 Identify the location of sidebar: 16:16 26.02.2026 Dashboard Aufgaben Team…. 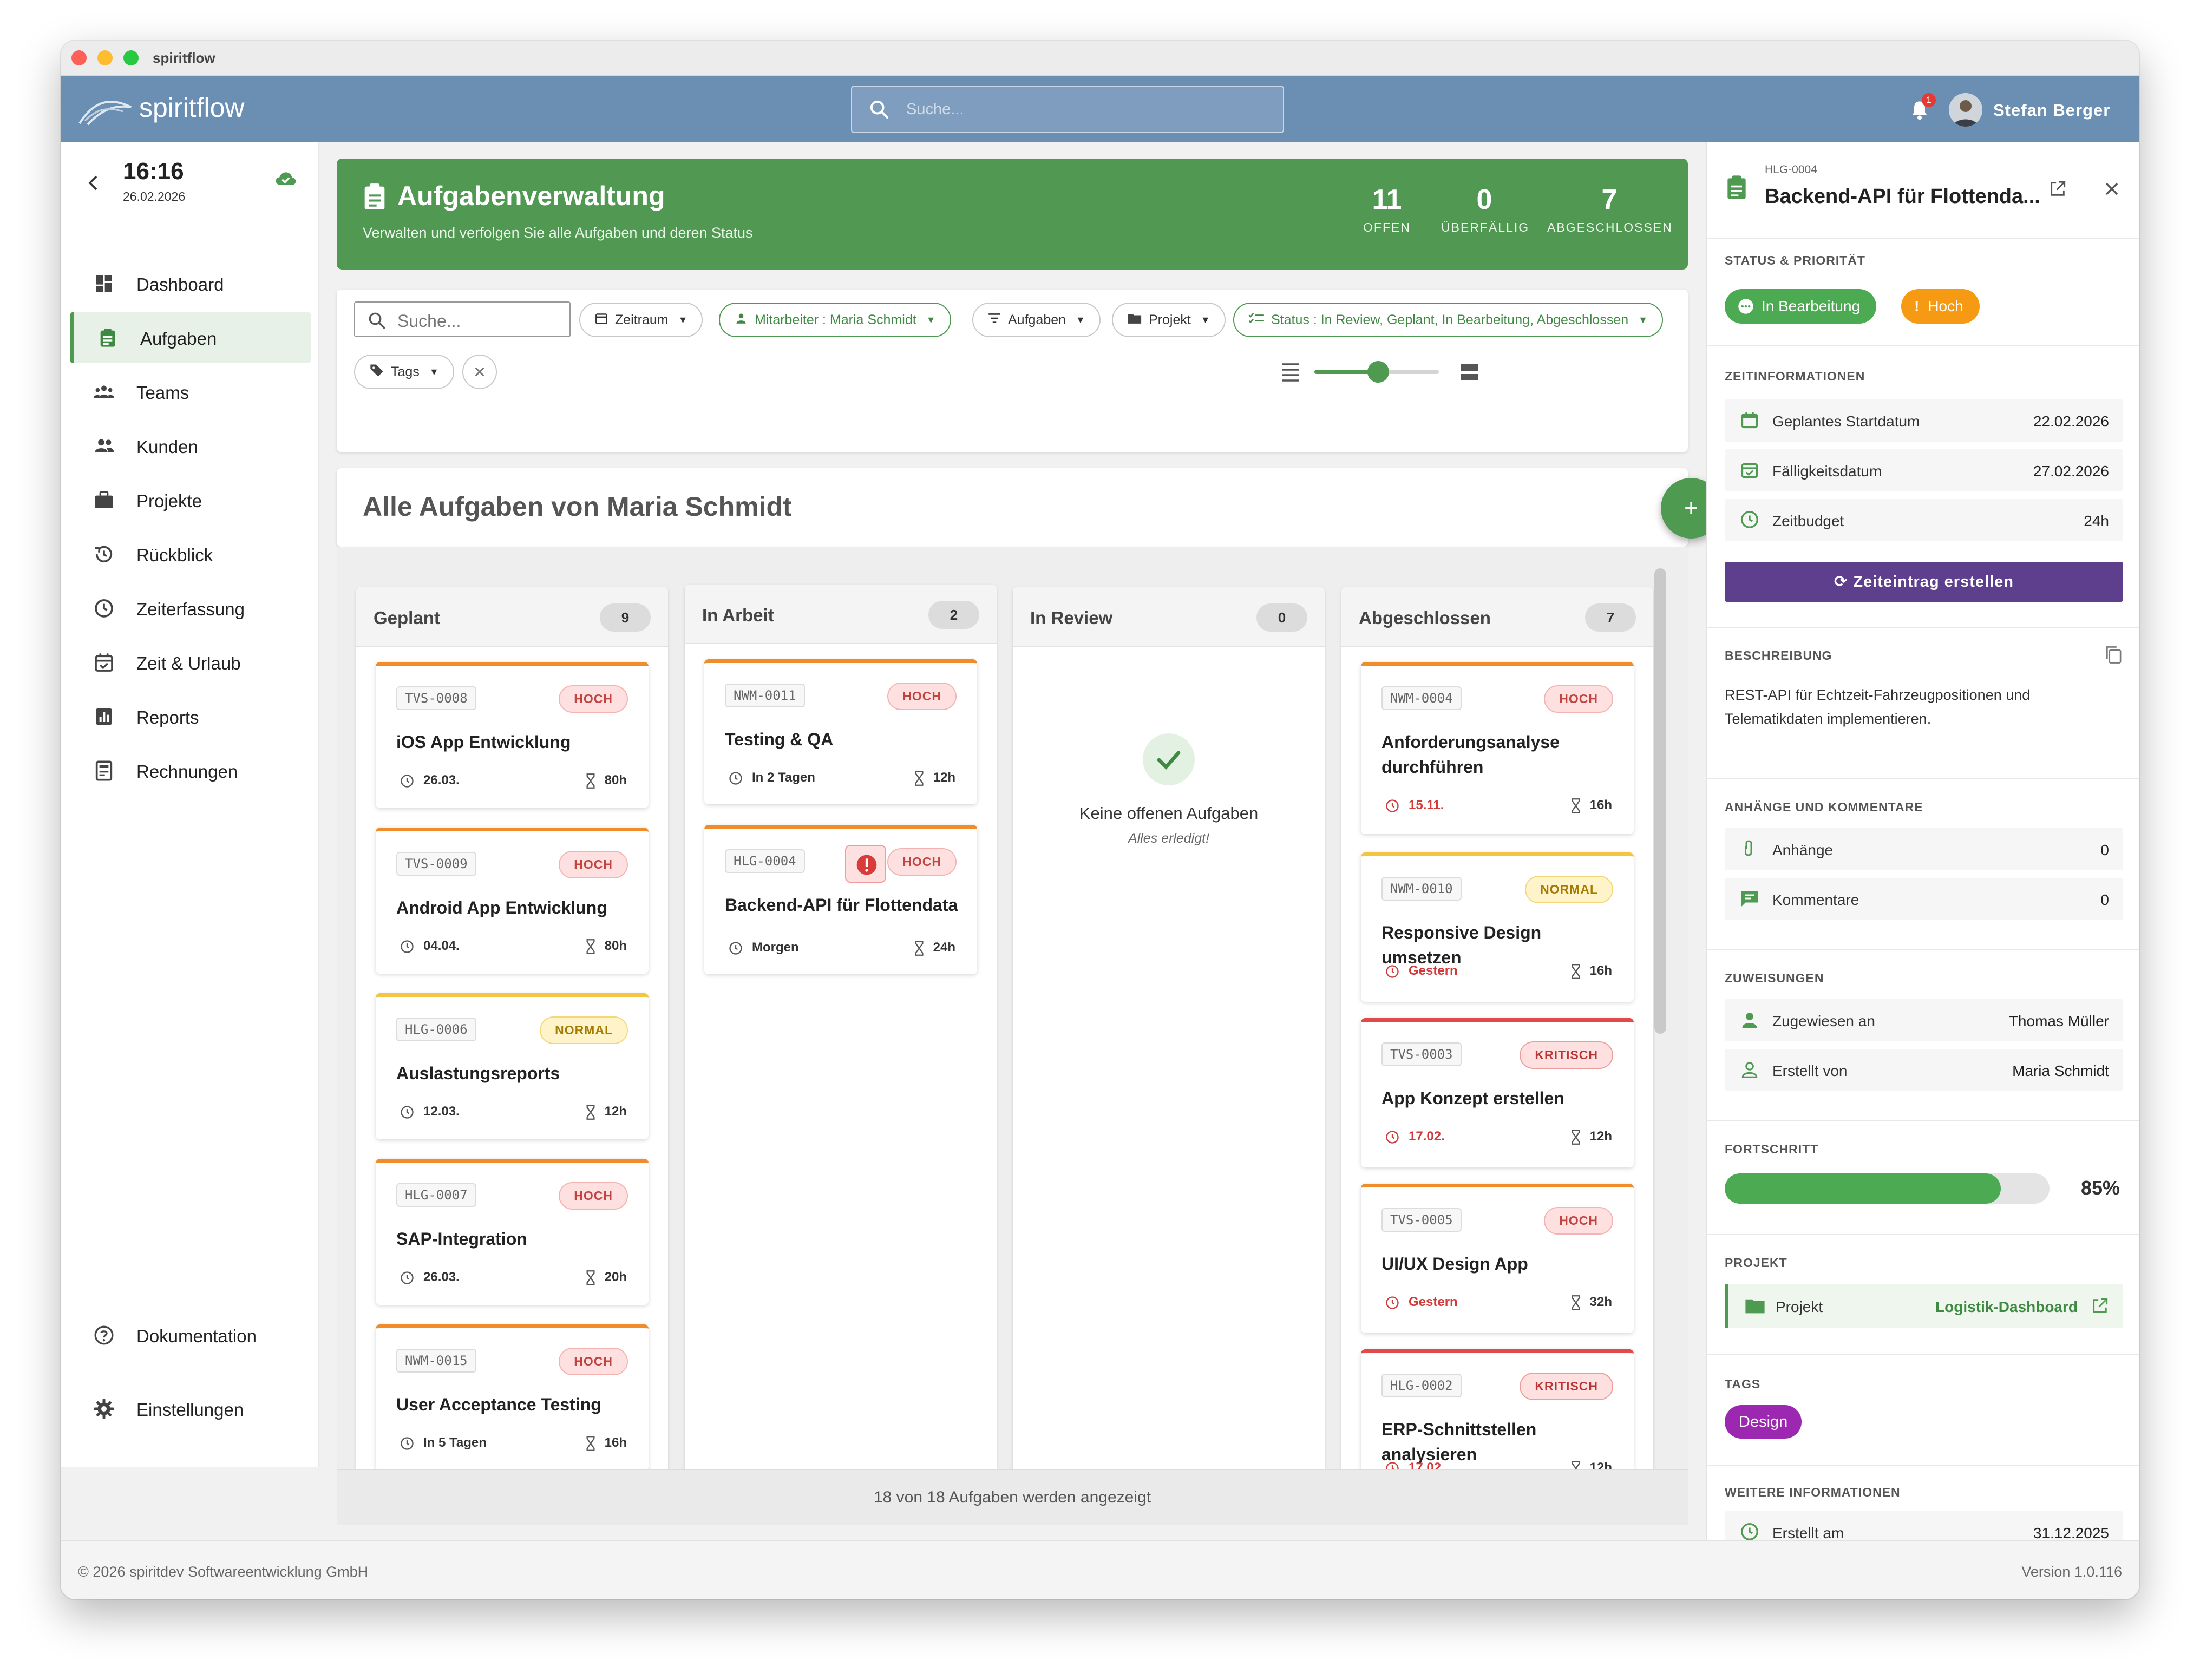
(190, 804).